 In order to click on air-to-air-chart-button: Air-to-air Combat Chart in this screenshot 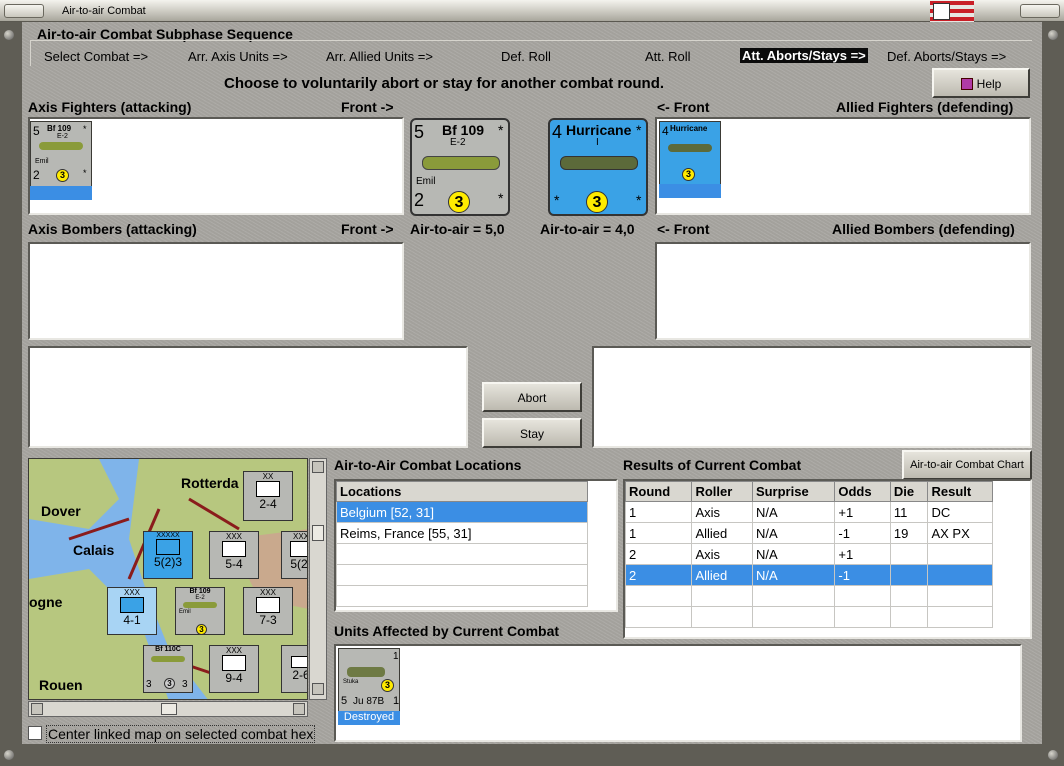, I will do `click(967, 465)`.